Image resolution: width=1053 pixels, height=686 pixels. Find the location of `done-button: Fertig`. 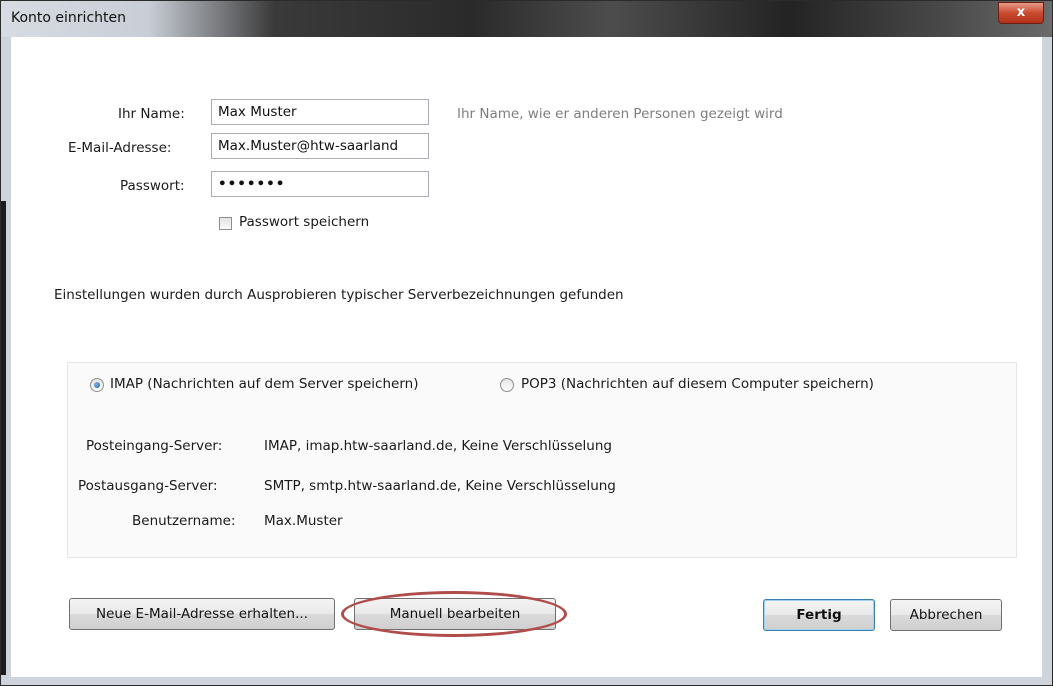

done-button: Fertig is located at coordinates (819, 615).